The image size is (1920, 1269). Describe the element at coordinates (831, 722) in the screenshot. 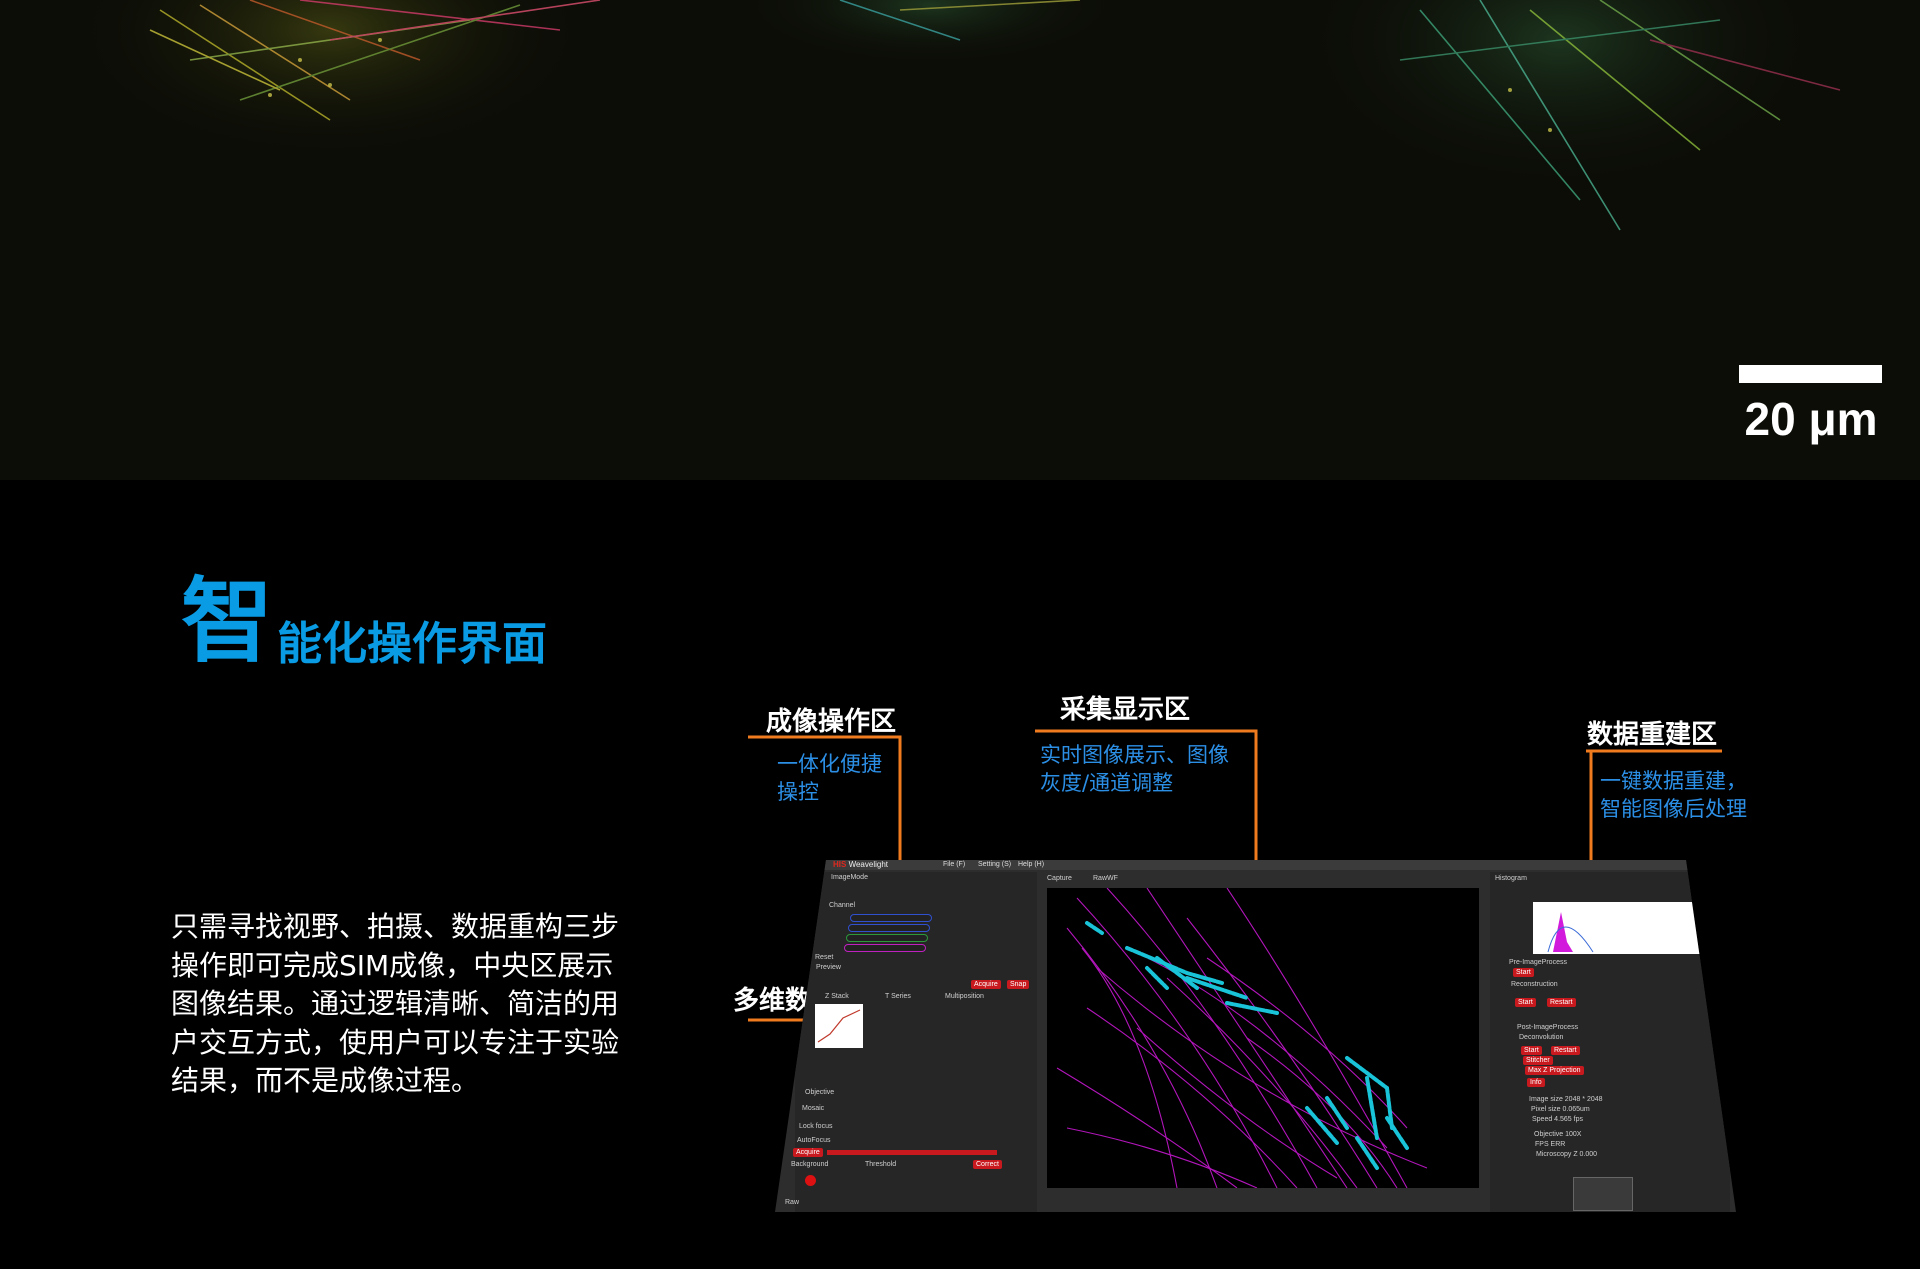

I see `callout-title-imaging-control: 成像操作区` at that location.